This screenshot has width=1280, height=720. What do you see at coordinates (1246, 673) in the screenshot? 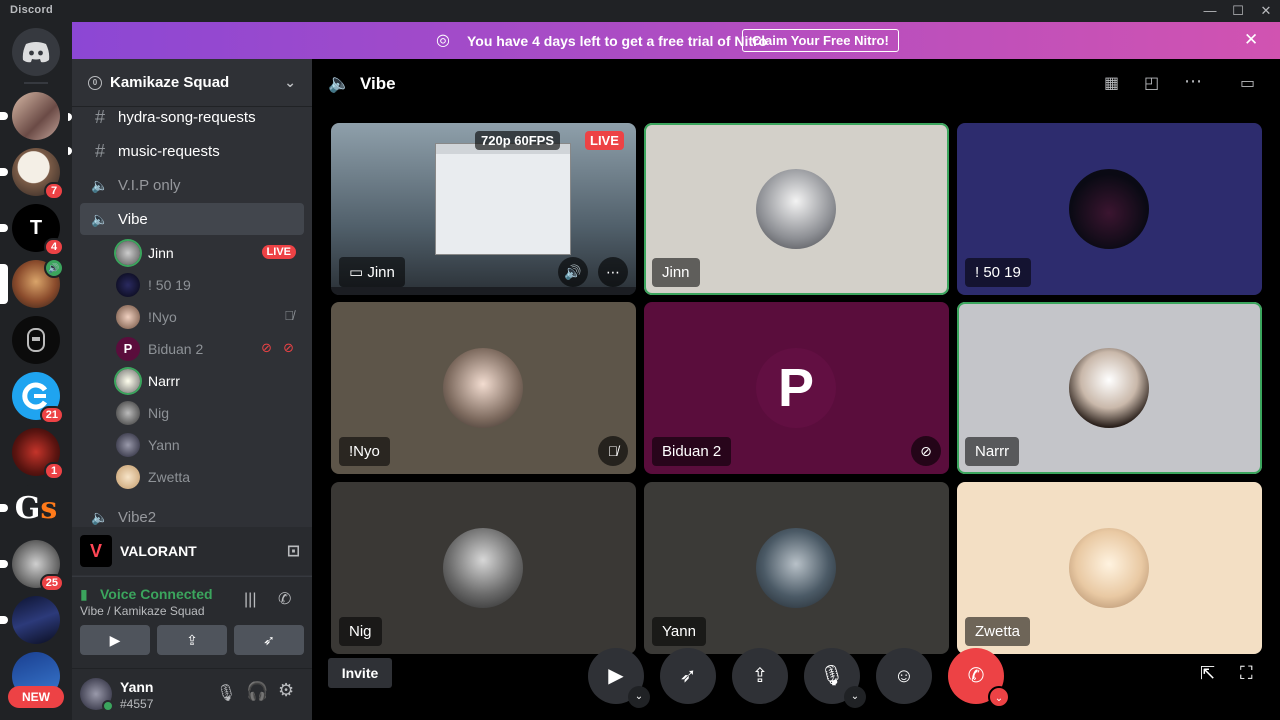
I see `fullscreen-icon: ⛶` at bounding box center [1246, 673].